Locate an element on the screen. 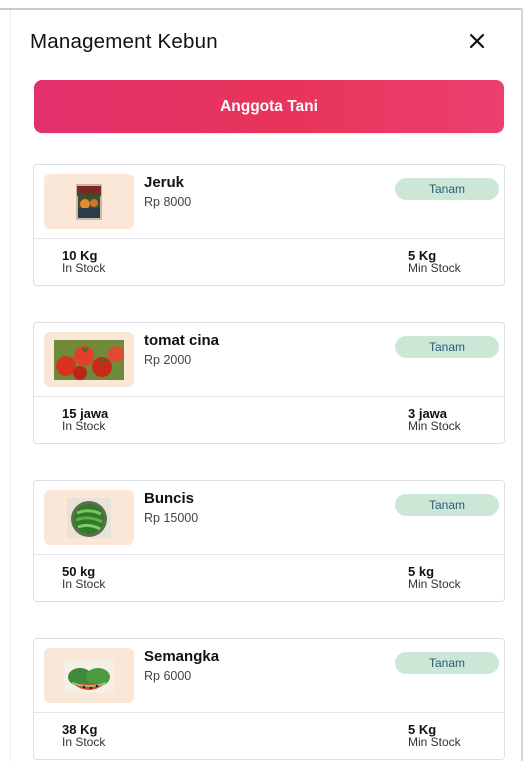 The image size is (523, 761). anggota-tani-button: Anggota Tani is located at coordinates (269, 106).